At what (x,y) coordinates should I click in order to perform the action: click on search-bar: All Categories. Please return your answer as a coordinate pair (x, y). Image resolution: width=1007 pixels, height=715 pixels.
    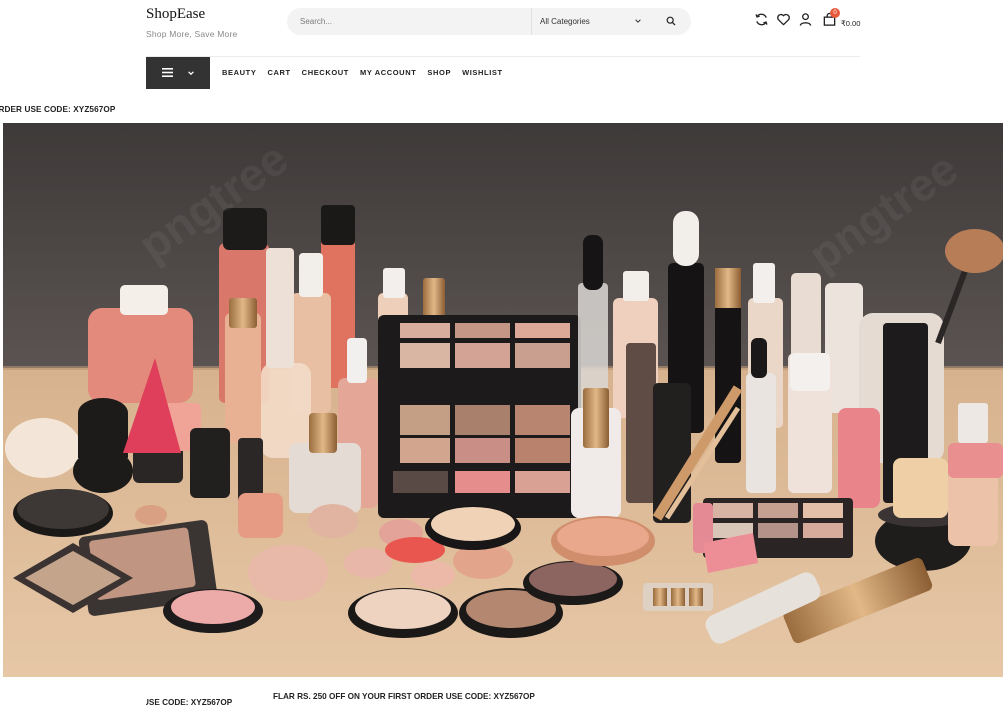
    Looking at the image, I should click on (489, 21).